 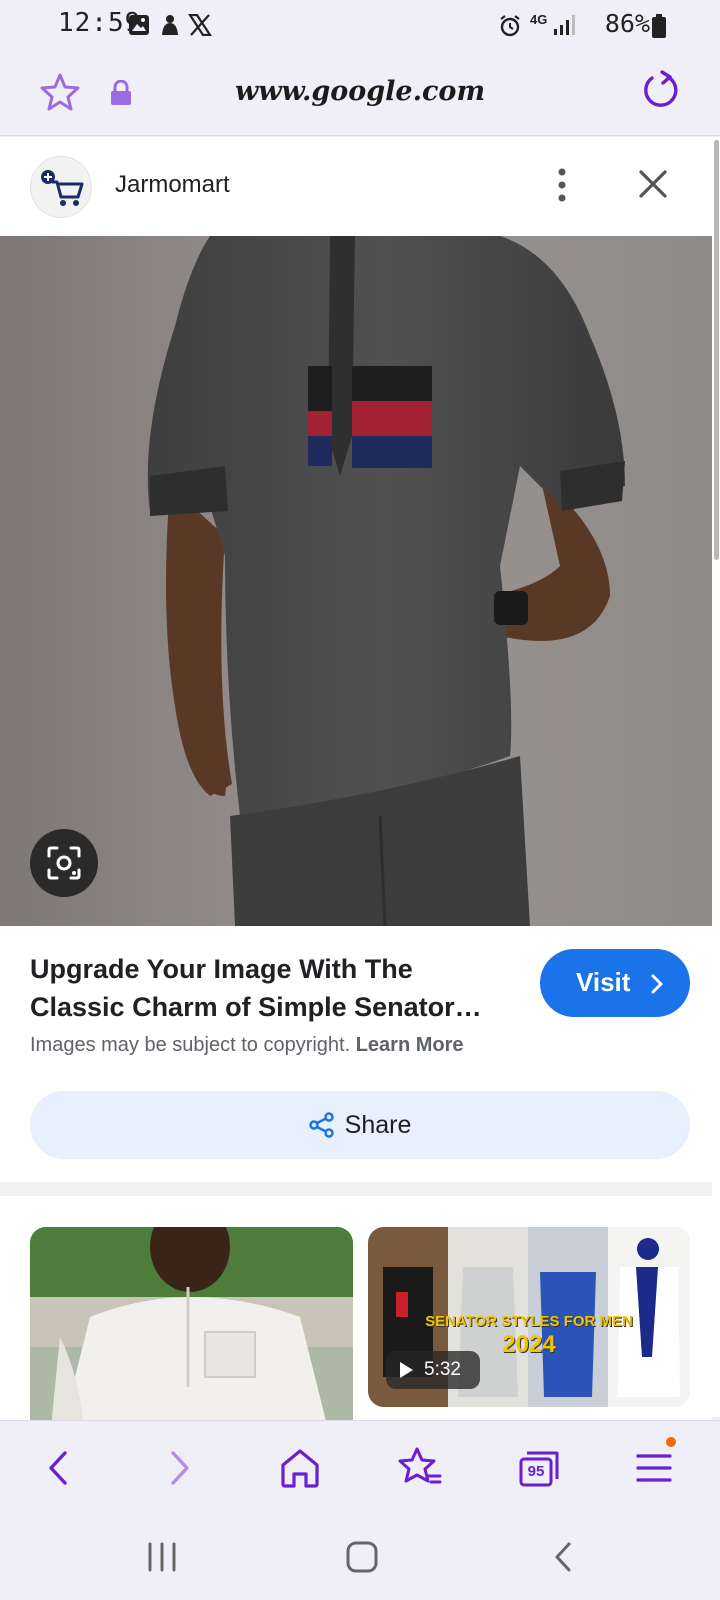 I want to click on signal-icon, so click(x=564, y=25).